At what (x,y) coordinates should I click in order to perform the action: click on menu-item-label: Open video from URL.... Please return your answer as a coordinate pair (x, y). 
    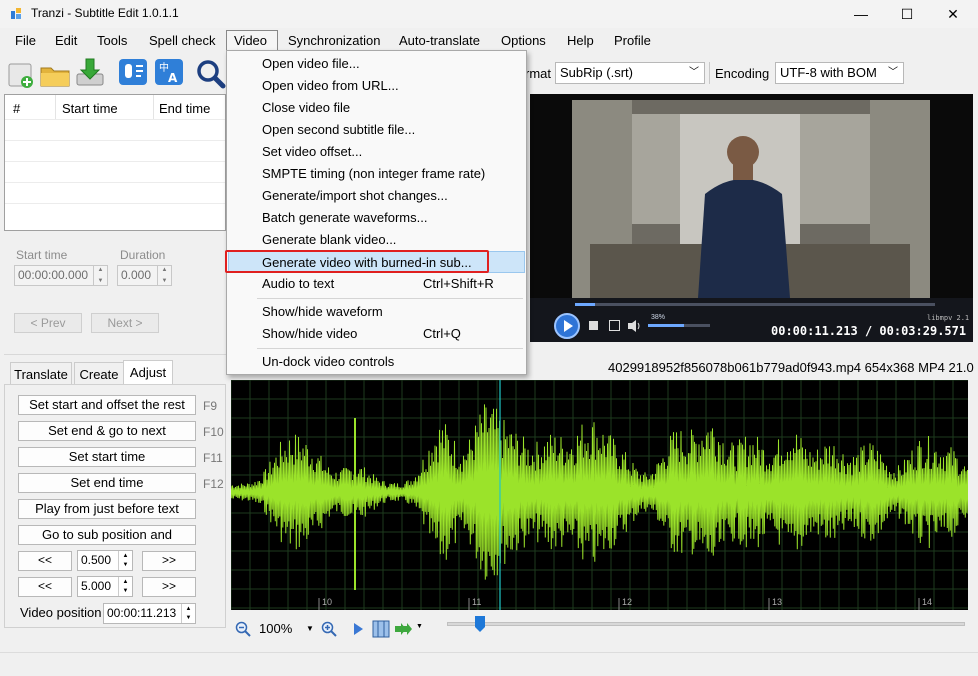
    Looking at the image, I should click on (330, 85).